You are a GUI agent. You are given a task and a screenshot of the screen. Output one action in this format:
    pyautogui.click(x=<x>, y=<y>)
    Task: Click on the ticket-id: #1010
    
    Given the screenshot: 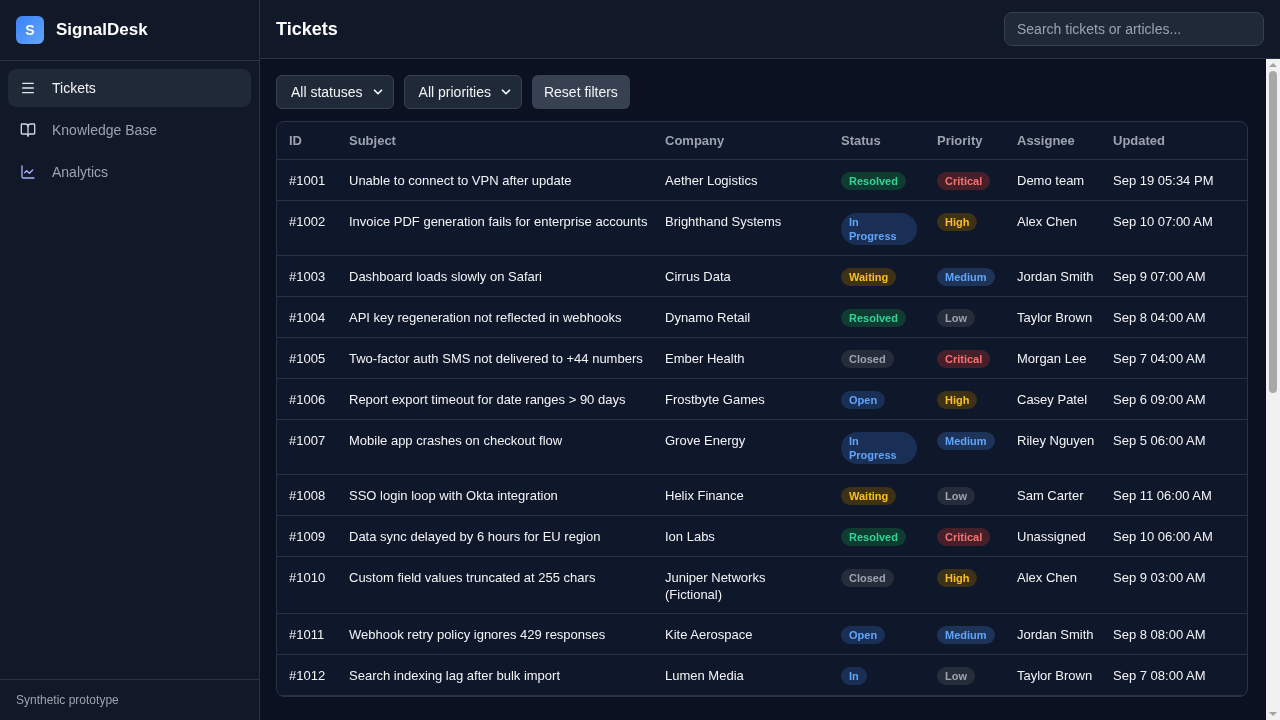 What is the action you would take?
    pyautogui.click(x=307, y=577)
    